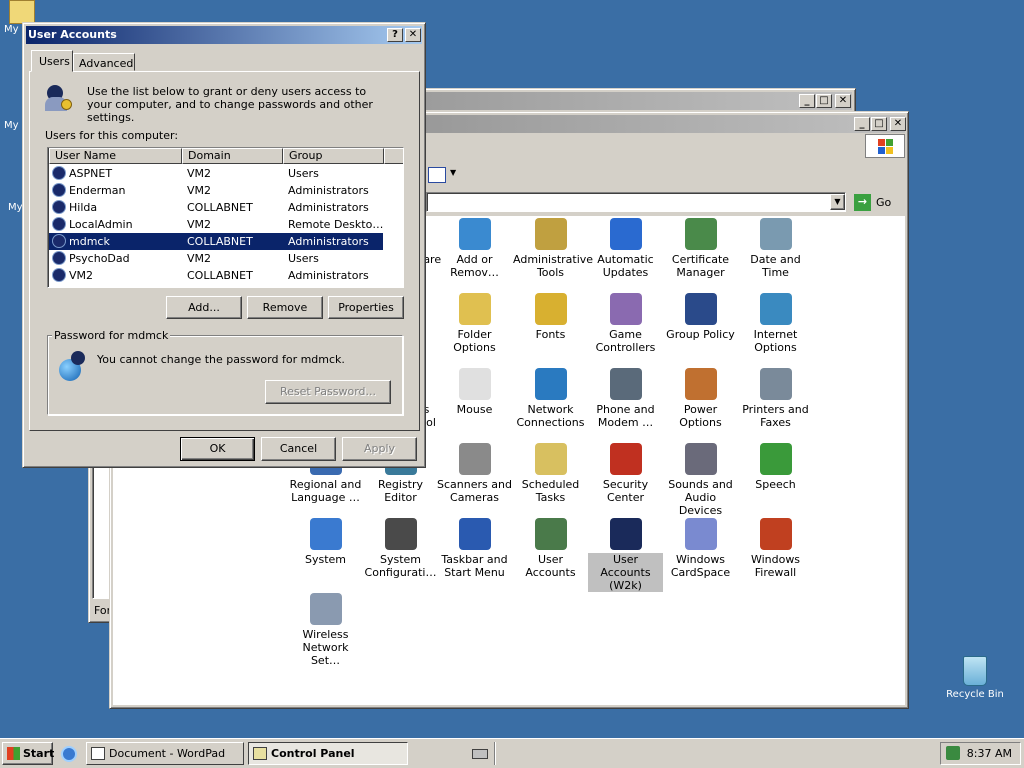  Describe the element at coordinates (97, 190) in the screenshot. I see `user-cell-name: Enderman` at that location.